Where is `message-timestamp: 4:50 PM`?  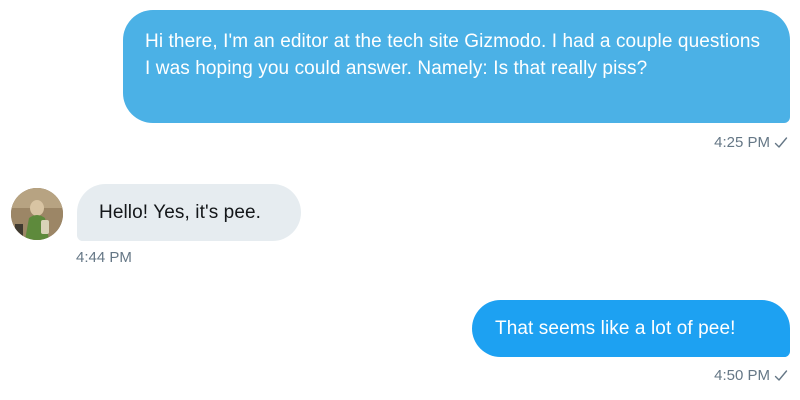 message-timestamp: 4:50 PM is located at coordinates (742, 375).